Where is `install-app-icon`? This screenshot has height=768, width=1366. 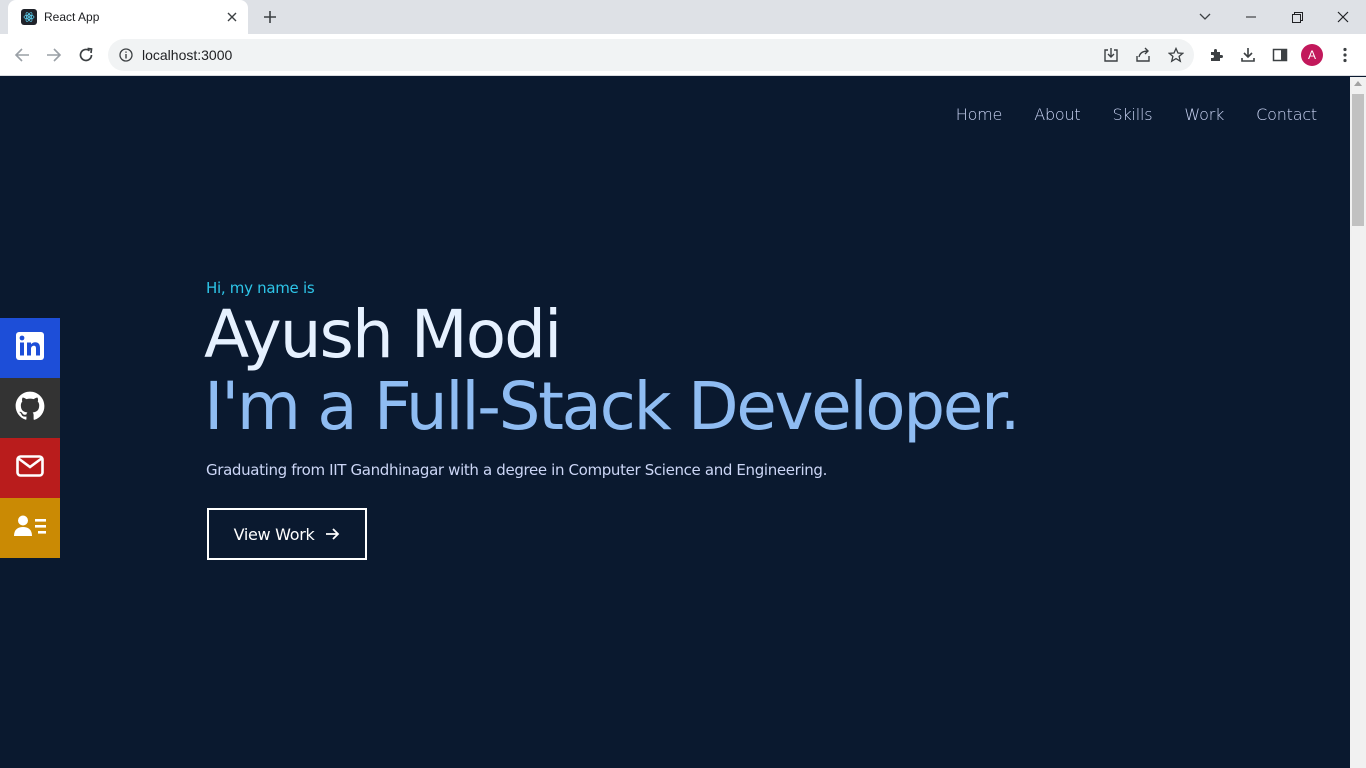 install-app-icon is located at coordinates (1111, 55).